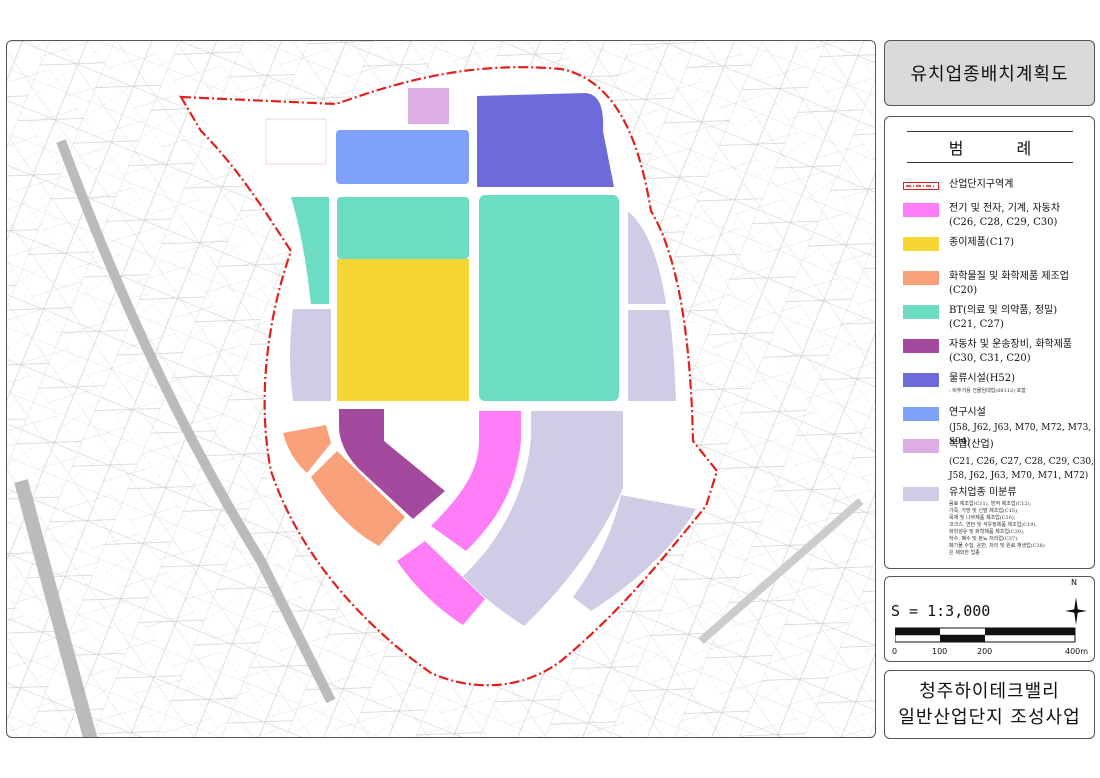 This screenshot has height=778, width=1100. I want to click on scale-tick-0: 0, so click(895, 651).